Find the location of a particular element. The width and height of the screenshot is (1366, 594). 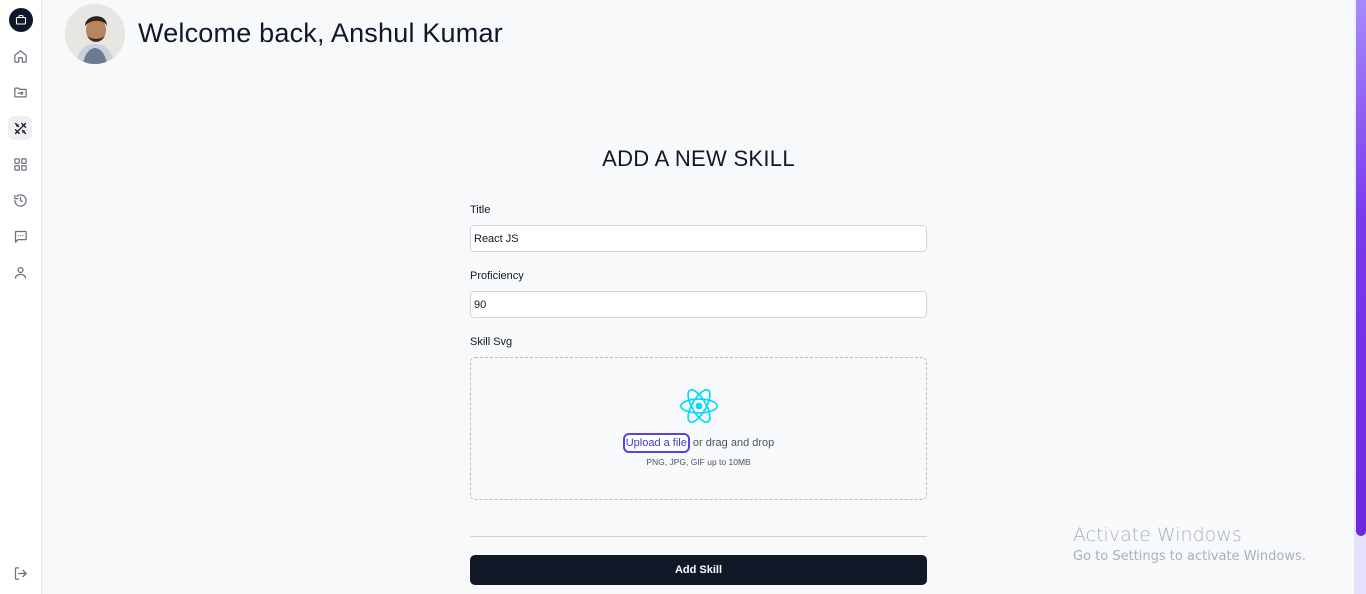

divider is located at coordinates (698, 536).